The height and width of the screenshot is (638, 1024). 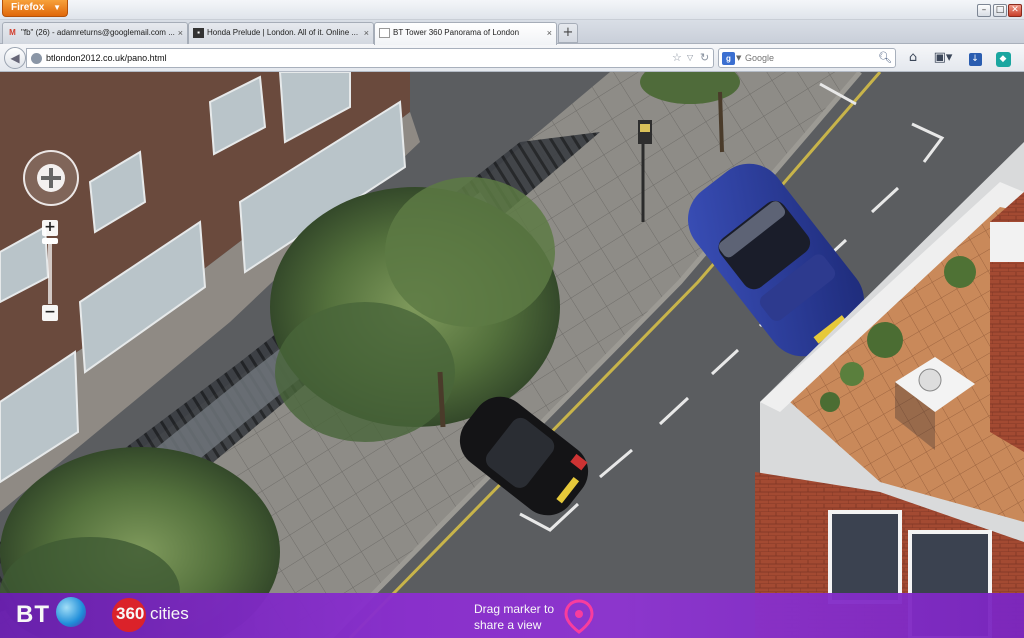 What do you see at coordinates (50, 228) in the screenshot?
I see `zoom-in-button: +` at bounding box center [50, 228].